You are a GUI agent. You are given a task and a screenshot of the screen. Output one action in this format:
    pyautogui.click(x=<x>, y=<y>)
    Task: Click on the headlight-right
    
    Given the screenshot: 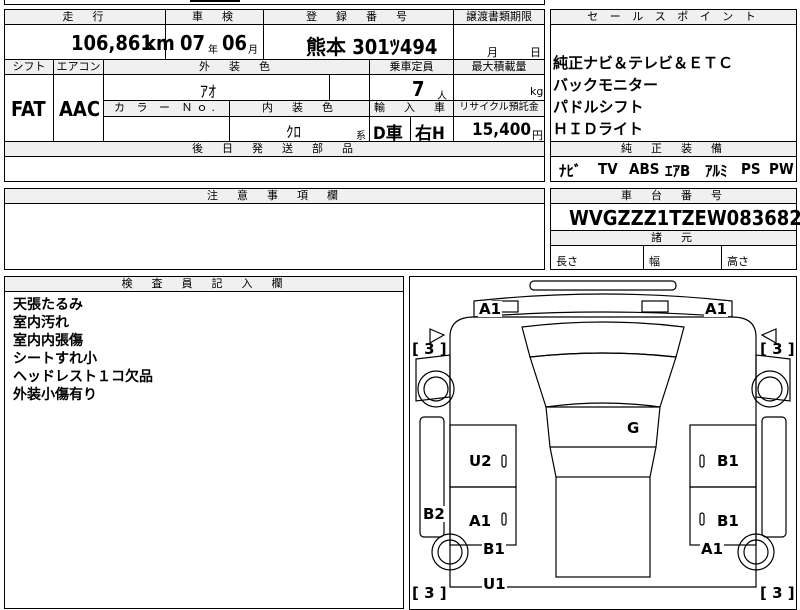 What is the action you would take?
    pyautogui.click(x=655, y=306)
    